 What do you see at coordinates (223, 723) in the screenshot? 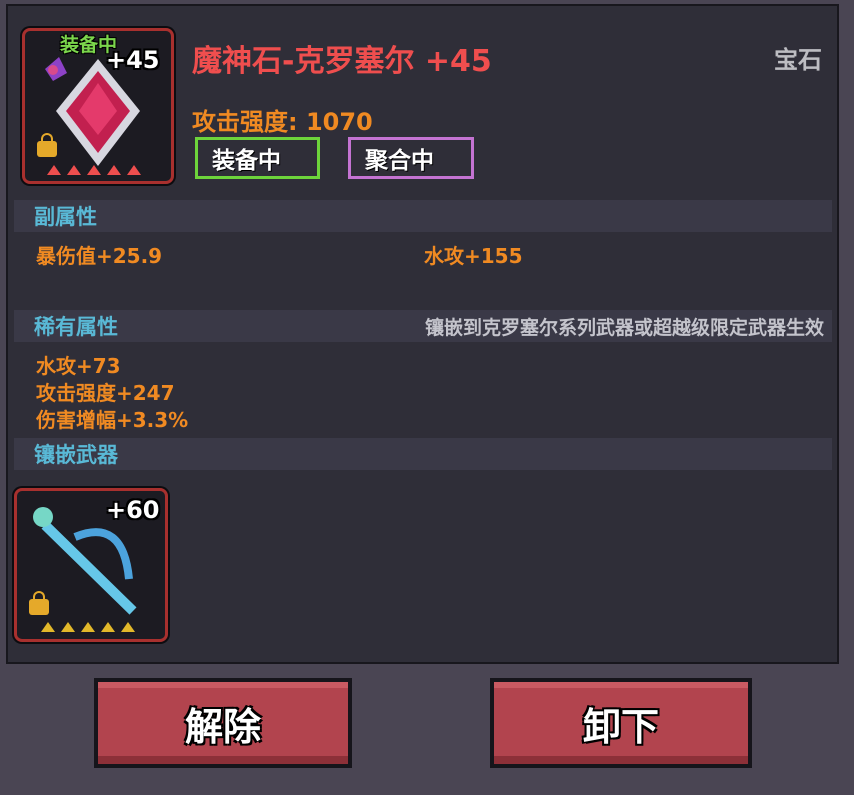
I see `remove-button: 解除` at bounding box center [223, 723].